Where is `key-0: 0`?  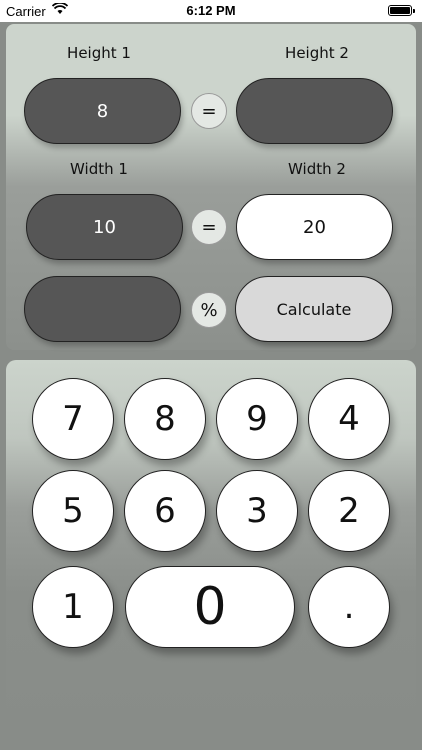
key-0: 0 is located at coordinates (210, 607).